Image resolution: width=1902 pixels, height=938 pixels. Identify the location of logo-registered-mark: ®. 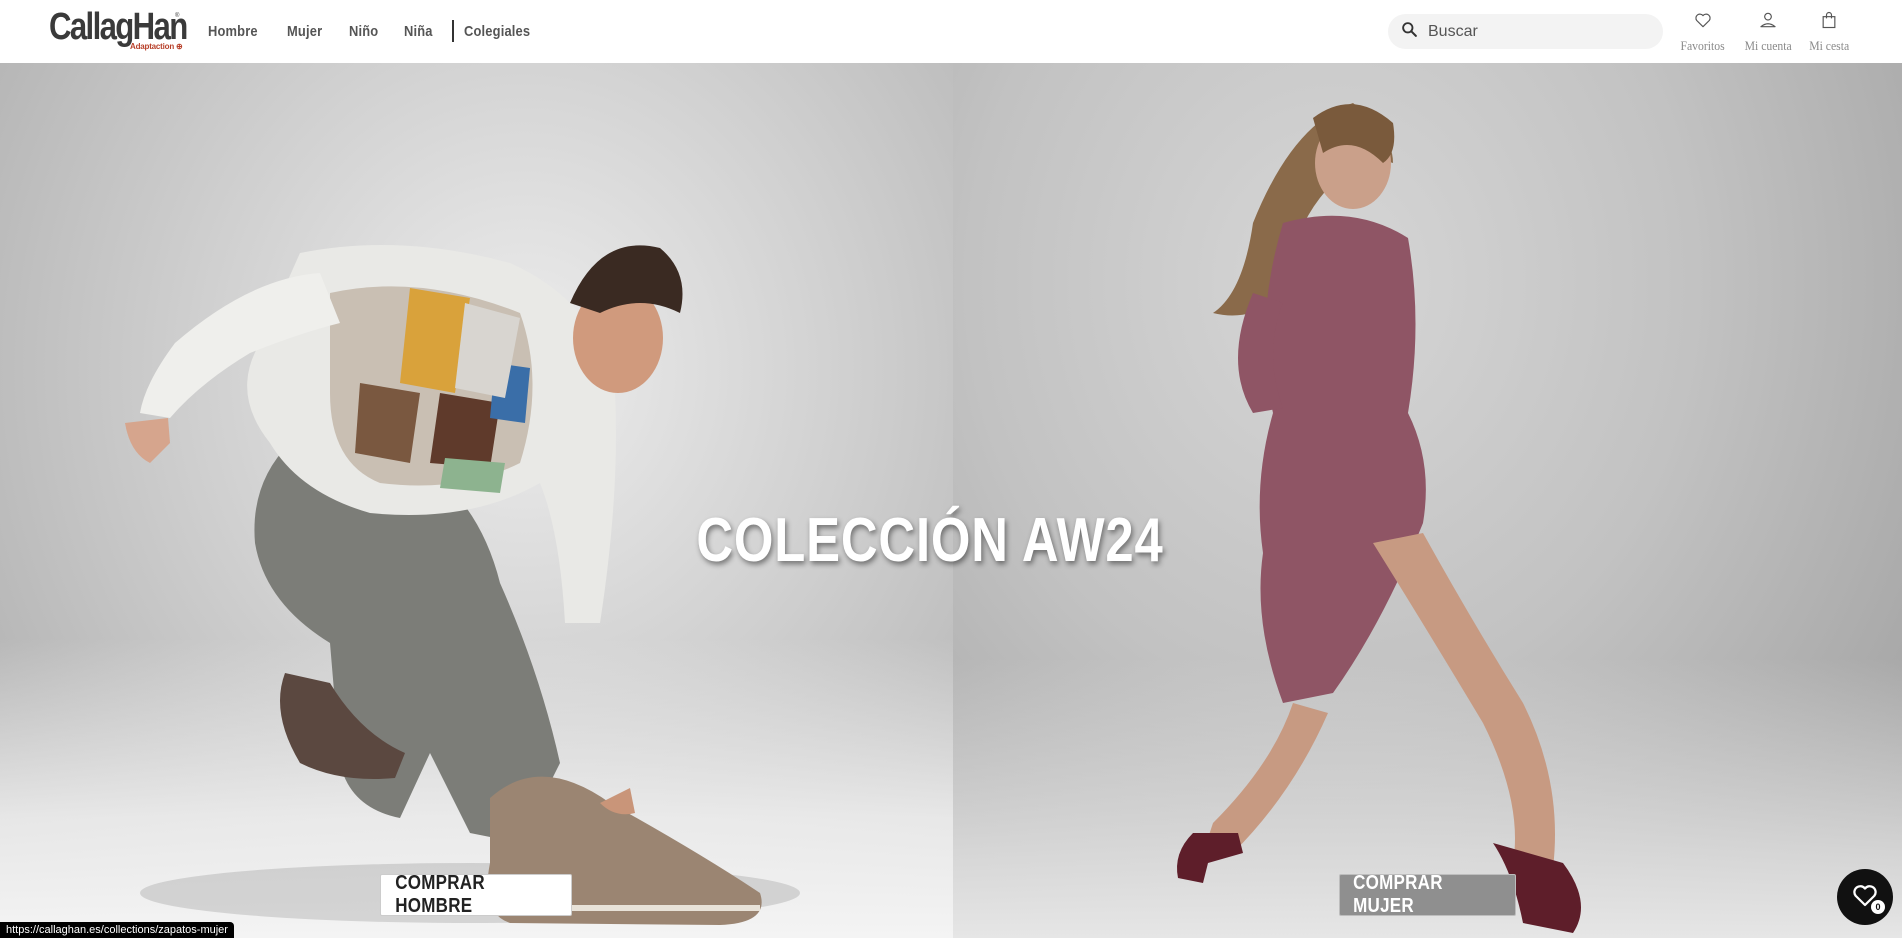
(177, 16).